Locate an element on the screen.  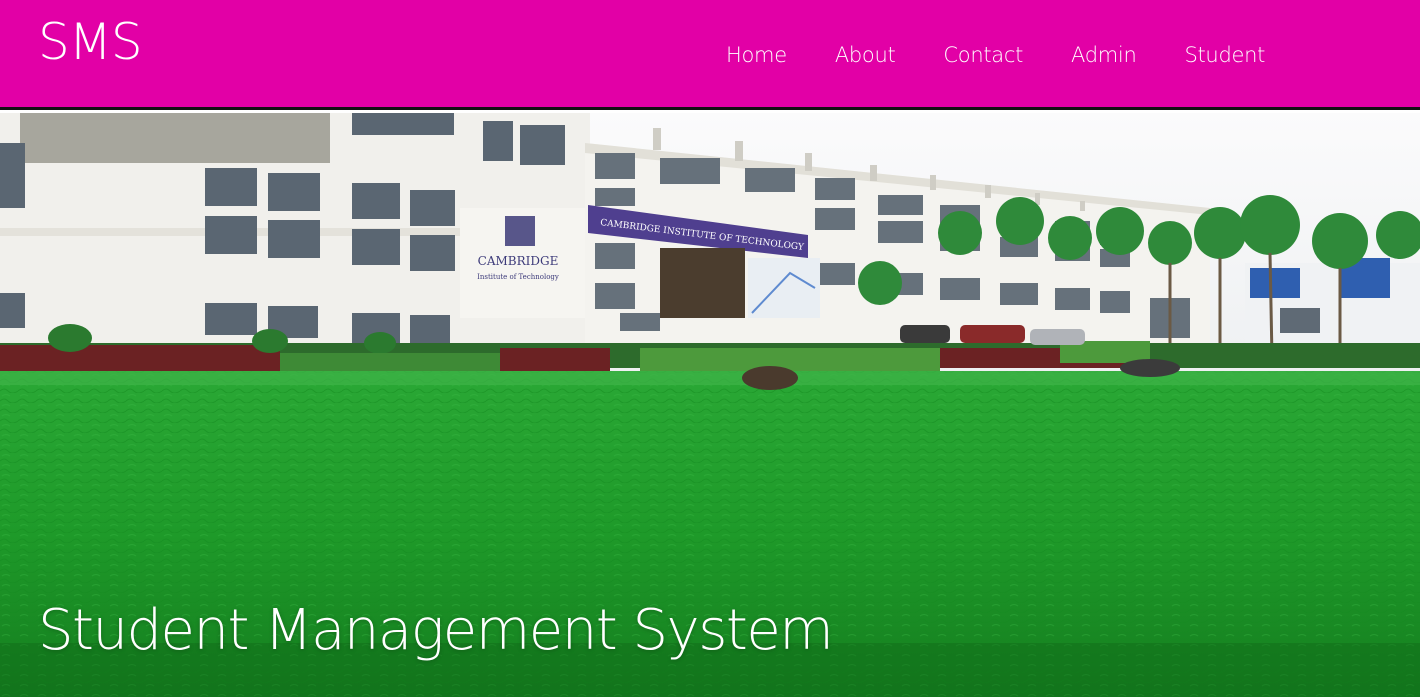
nav-link-student: Student is located at coordinates (1224, 55).